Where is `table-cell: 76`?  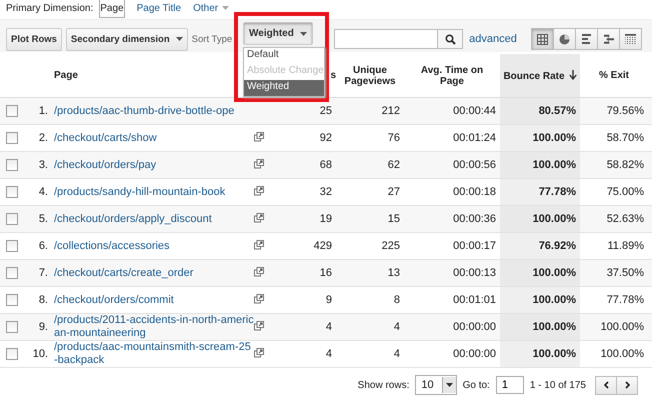 table-cell: 76 is located at coordinates (394, 138).